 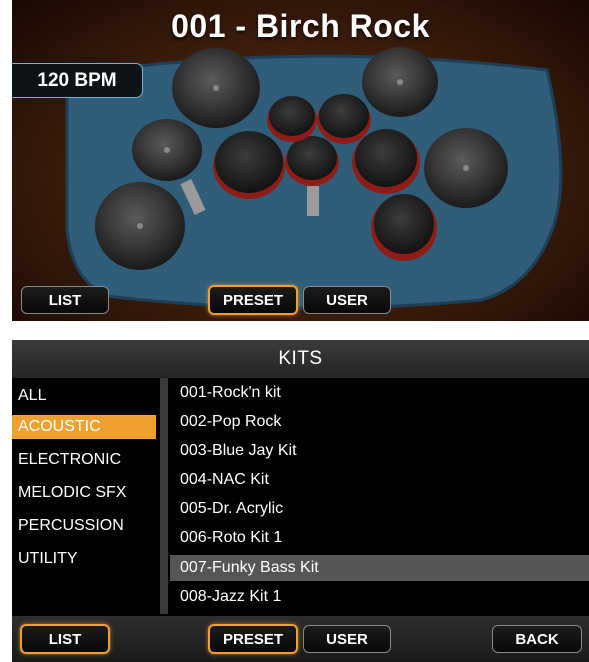 I want to click on kit-title: 001 - Birch Rock, so click(x=300, y=26).